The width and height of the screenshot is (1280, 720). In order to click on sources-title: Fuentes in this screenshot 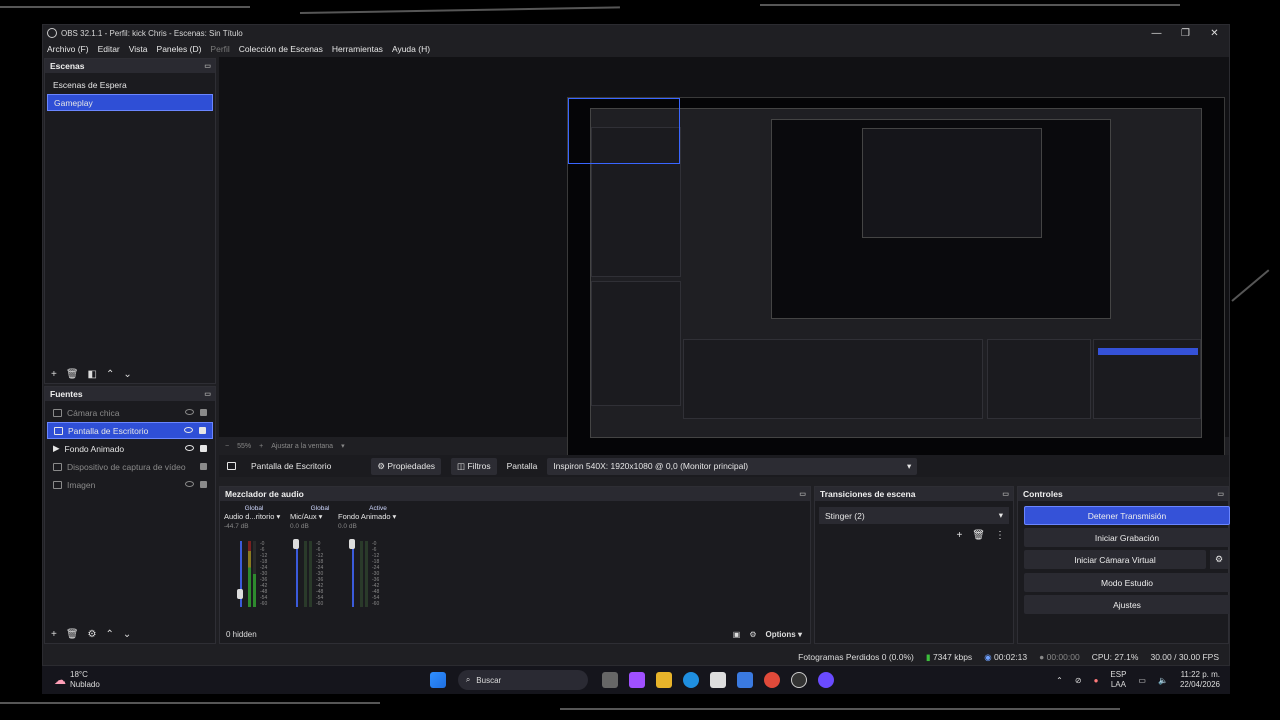, I will do `click(66, 394)`.